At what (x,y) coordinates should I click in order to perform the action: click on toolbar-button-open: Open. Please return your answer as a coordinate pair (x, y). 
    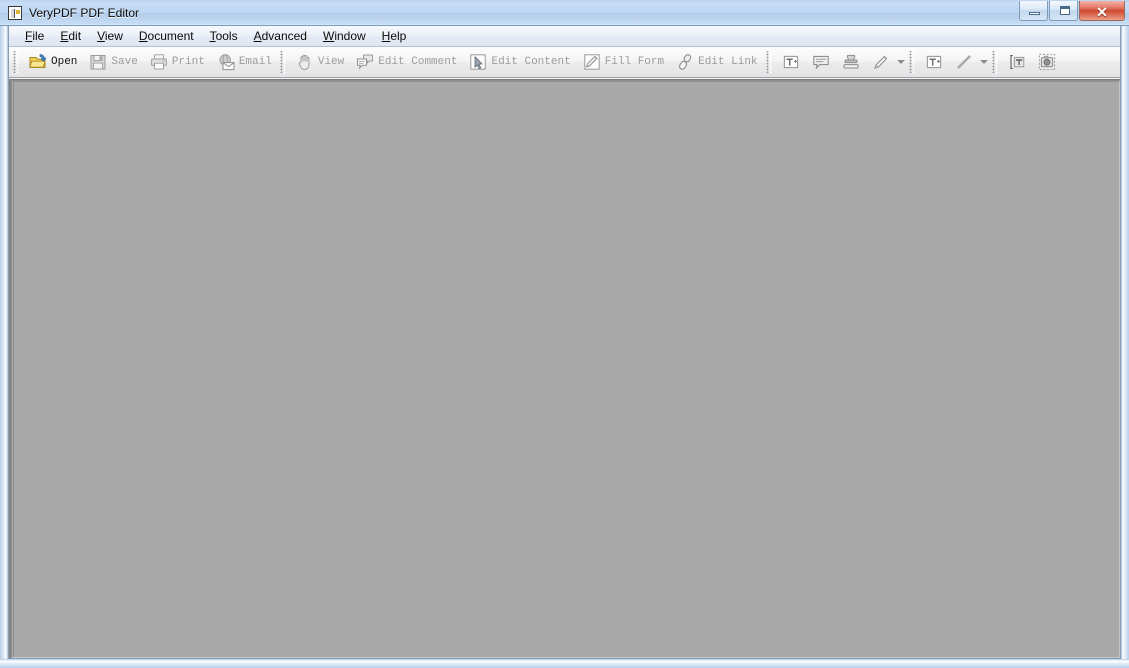
    Looking at the image, I should click on (53, 62).